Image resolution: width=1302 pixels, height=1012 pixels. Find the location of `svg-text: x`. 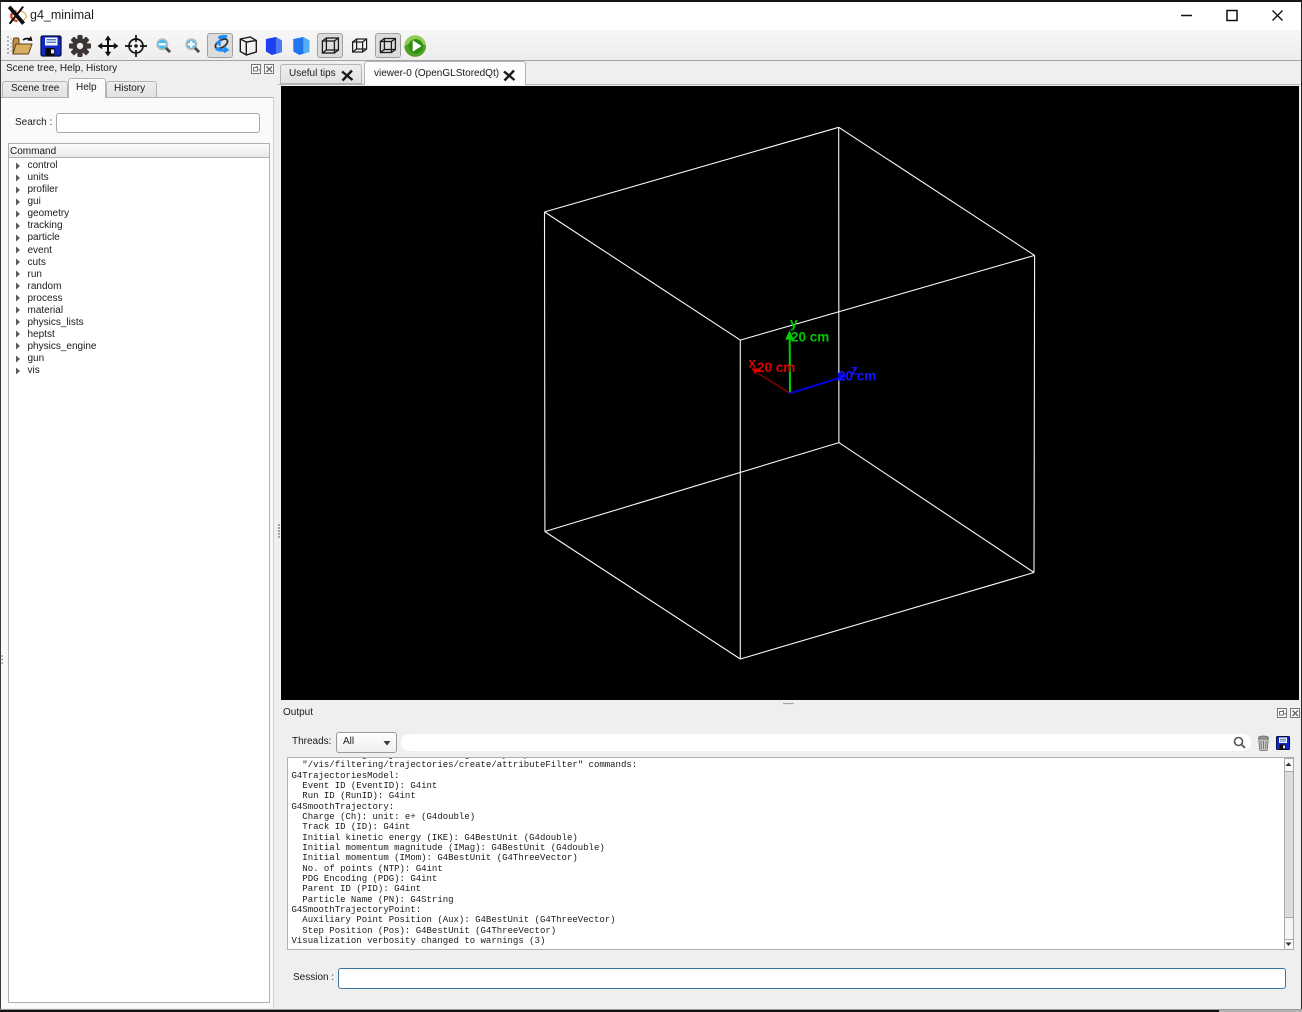

svg-text: x is located at coordinates (753, 363).